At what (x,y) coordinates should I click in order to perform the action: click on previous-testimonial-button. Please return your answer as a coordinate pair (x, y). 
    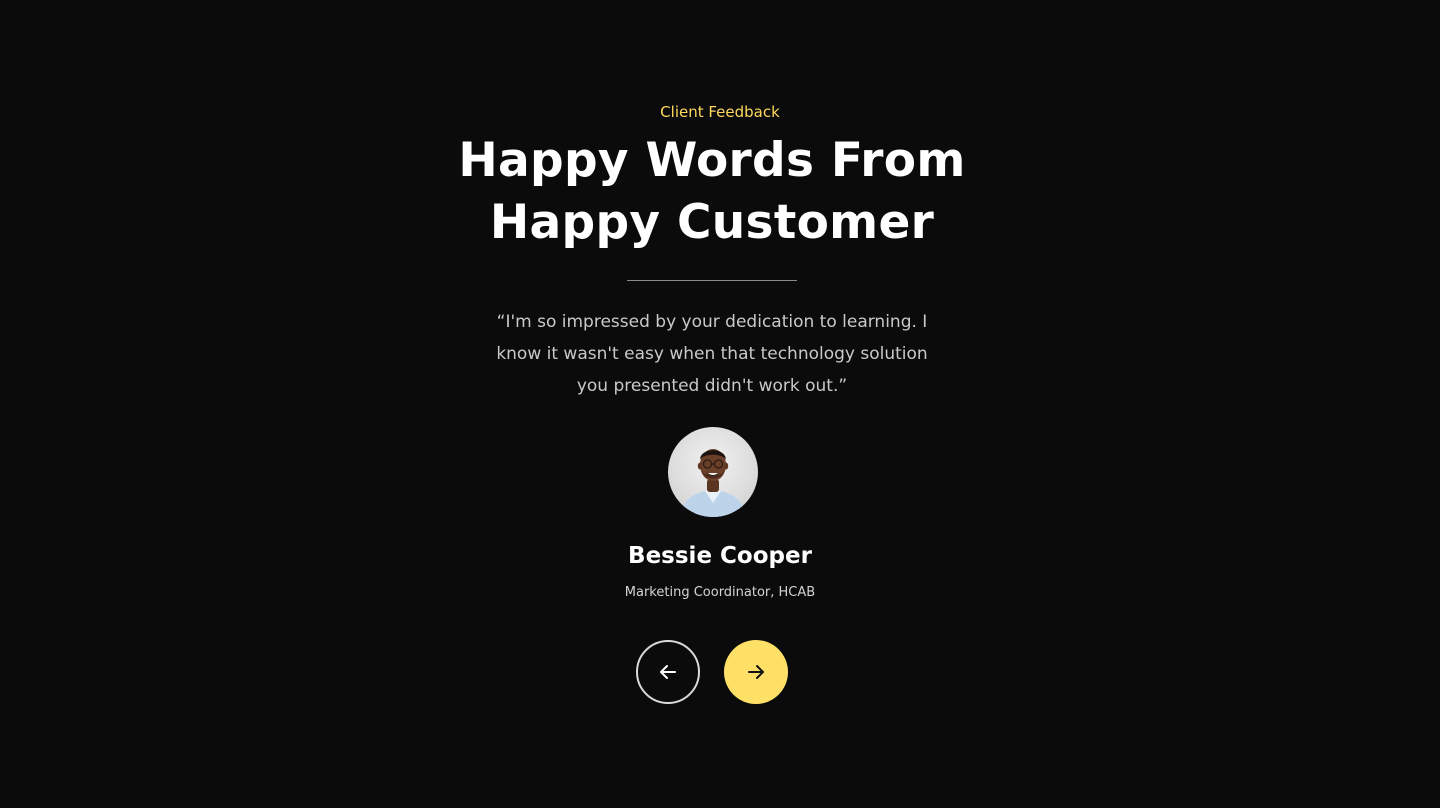
    Looking at the image, I should click on (668, 672).